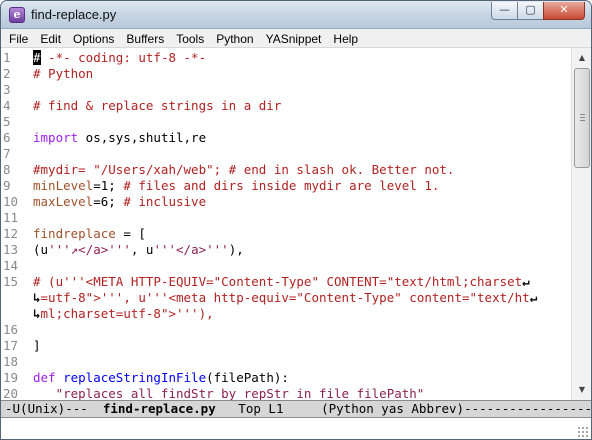 The width and height of the screenshot is (592, 440). I want to click on code-text: # Python, so click(63, 74).